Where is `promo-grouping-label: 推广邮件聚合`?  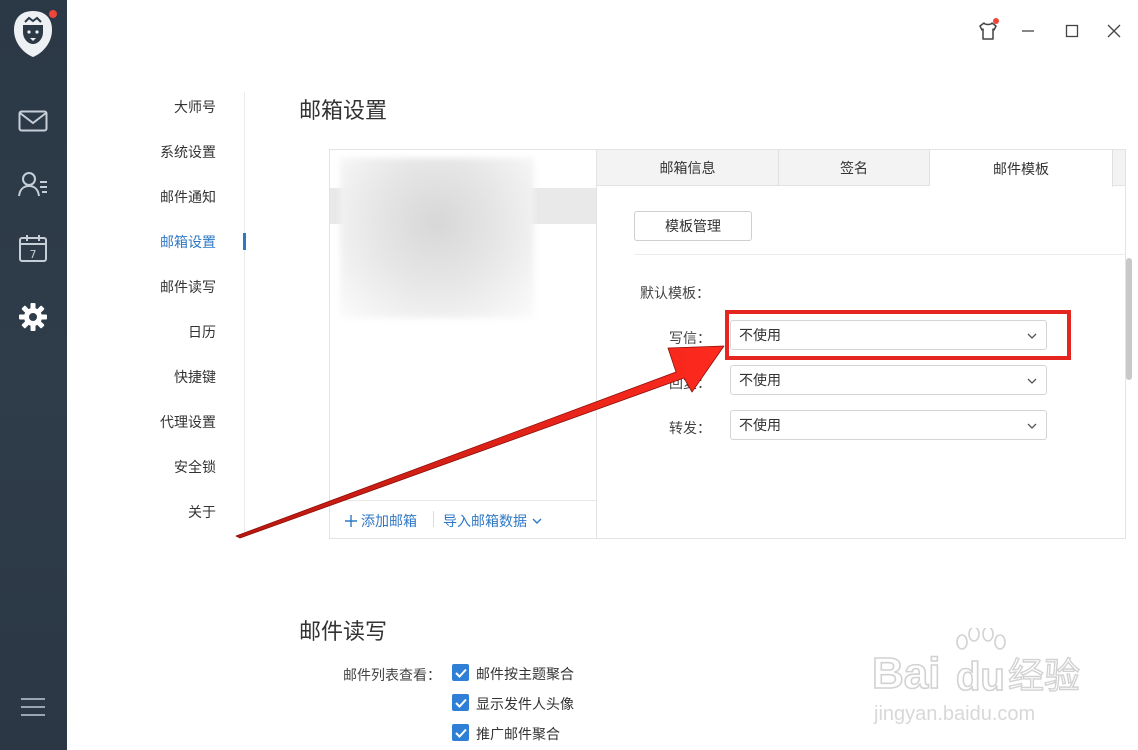
promo-grouping-label: 推广邮件聚合 is located at coordinates (518, 735).